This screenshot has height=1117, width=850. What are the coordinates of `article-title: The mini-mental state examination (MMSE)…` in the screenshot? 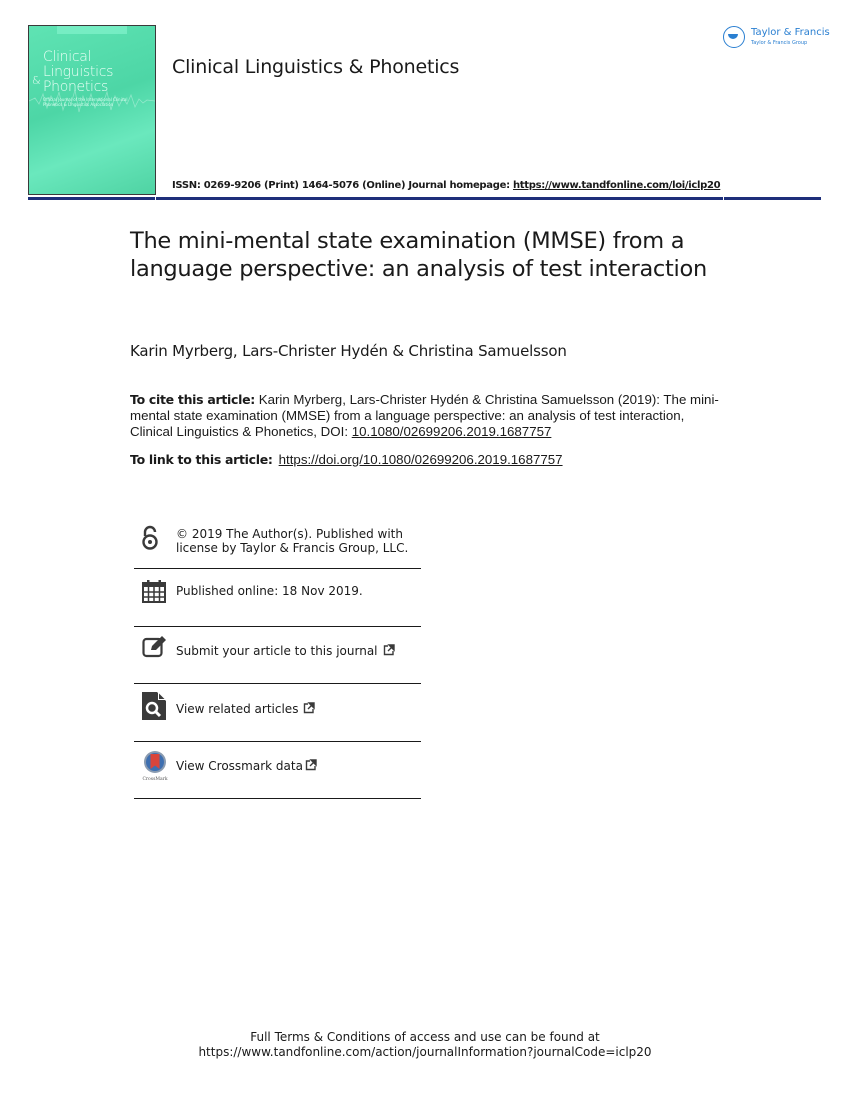 It's located at (418, 255).